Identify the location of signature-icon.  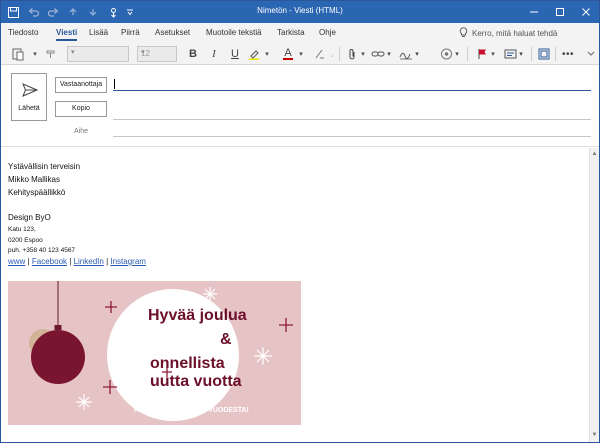
(406, 54).